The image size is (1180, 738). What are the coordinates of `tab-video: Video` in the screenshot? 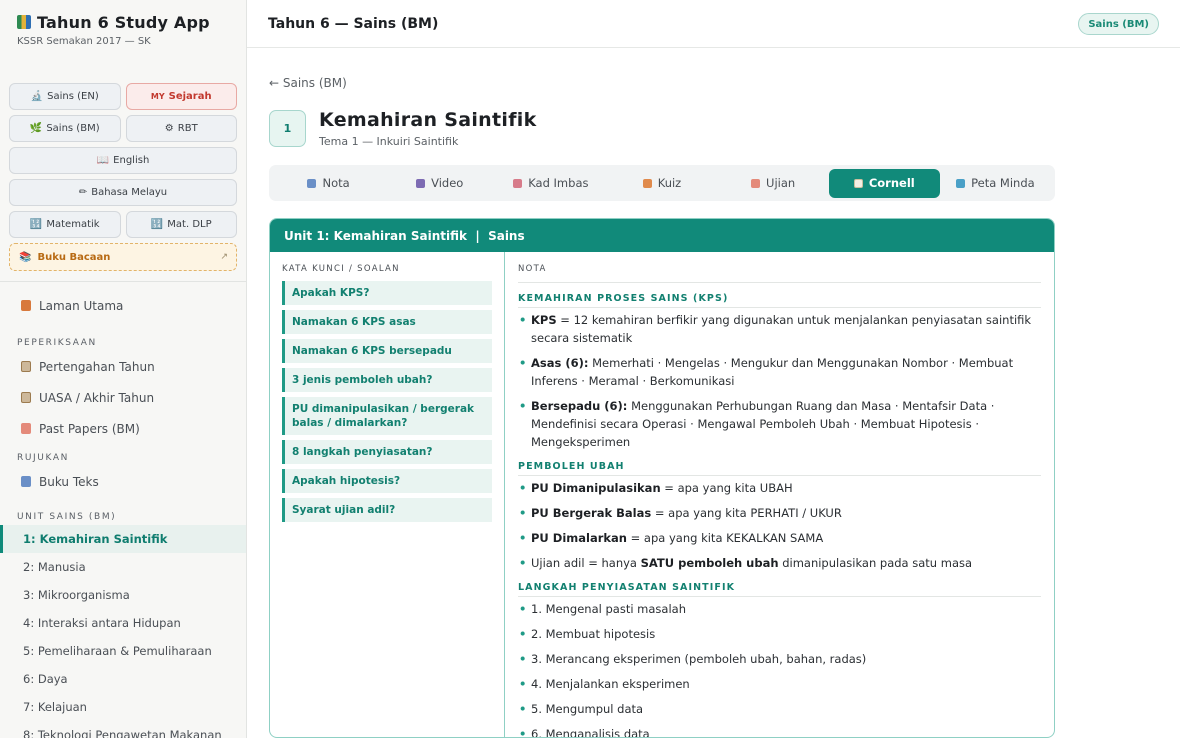 It's located at (439, 183).